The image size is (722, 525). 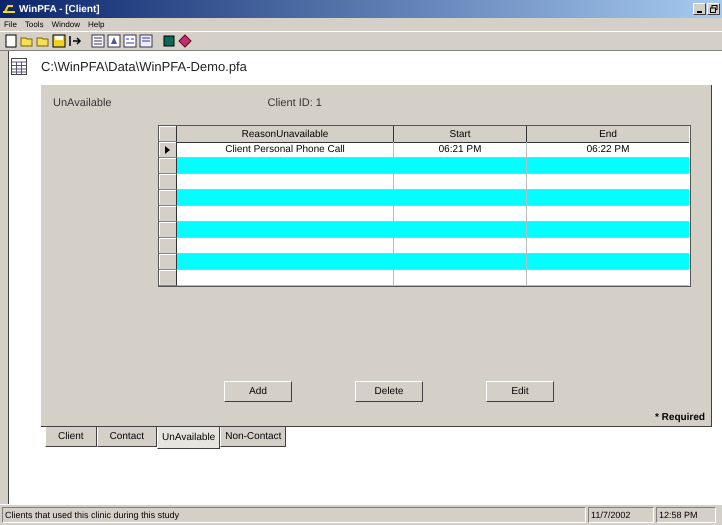 I want to click on new-file-icon, so click(x=11, y=41).